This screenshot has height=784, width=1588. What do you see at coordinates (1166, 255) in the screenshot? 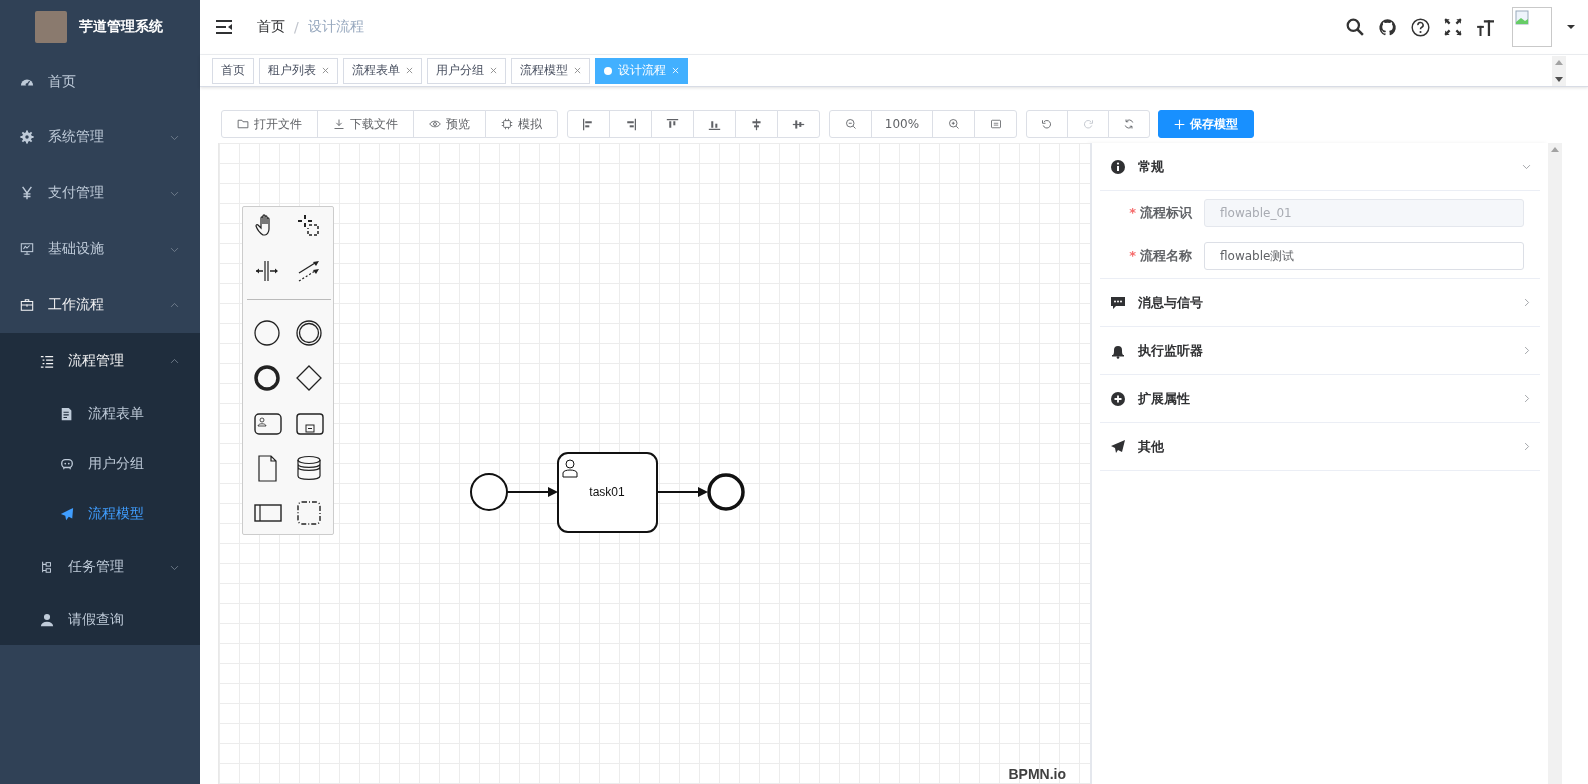
I see `field-label: 流程名称` at bounding box center [1166, 255].